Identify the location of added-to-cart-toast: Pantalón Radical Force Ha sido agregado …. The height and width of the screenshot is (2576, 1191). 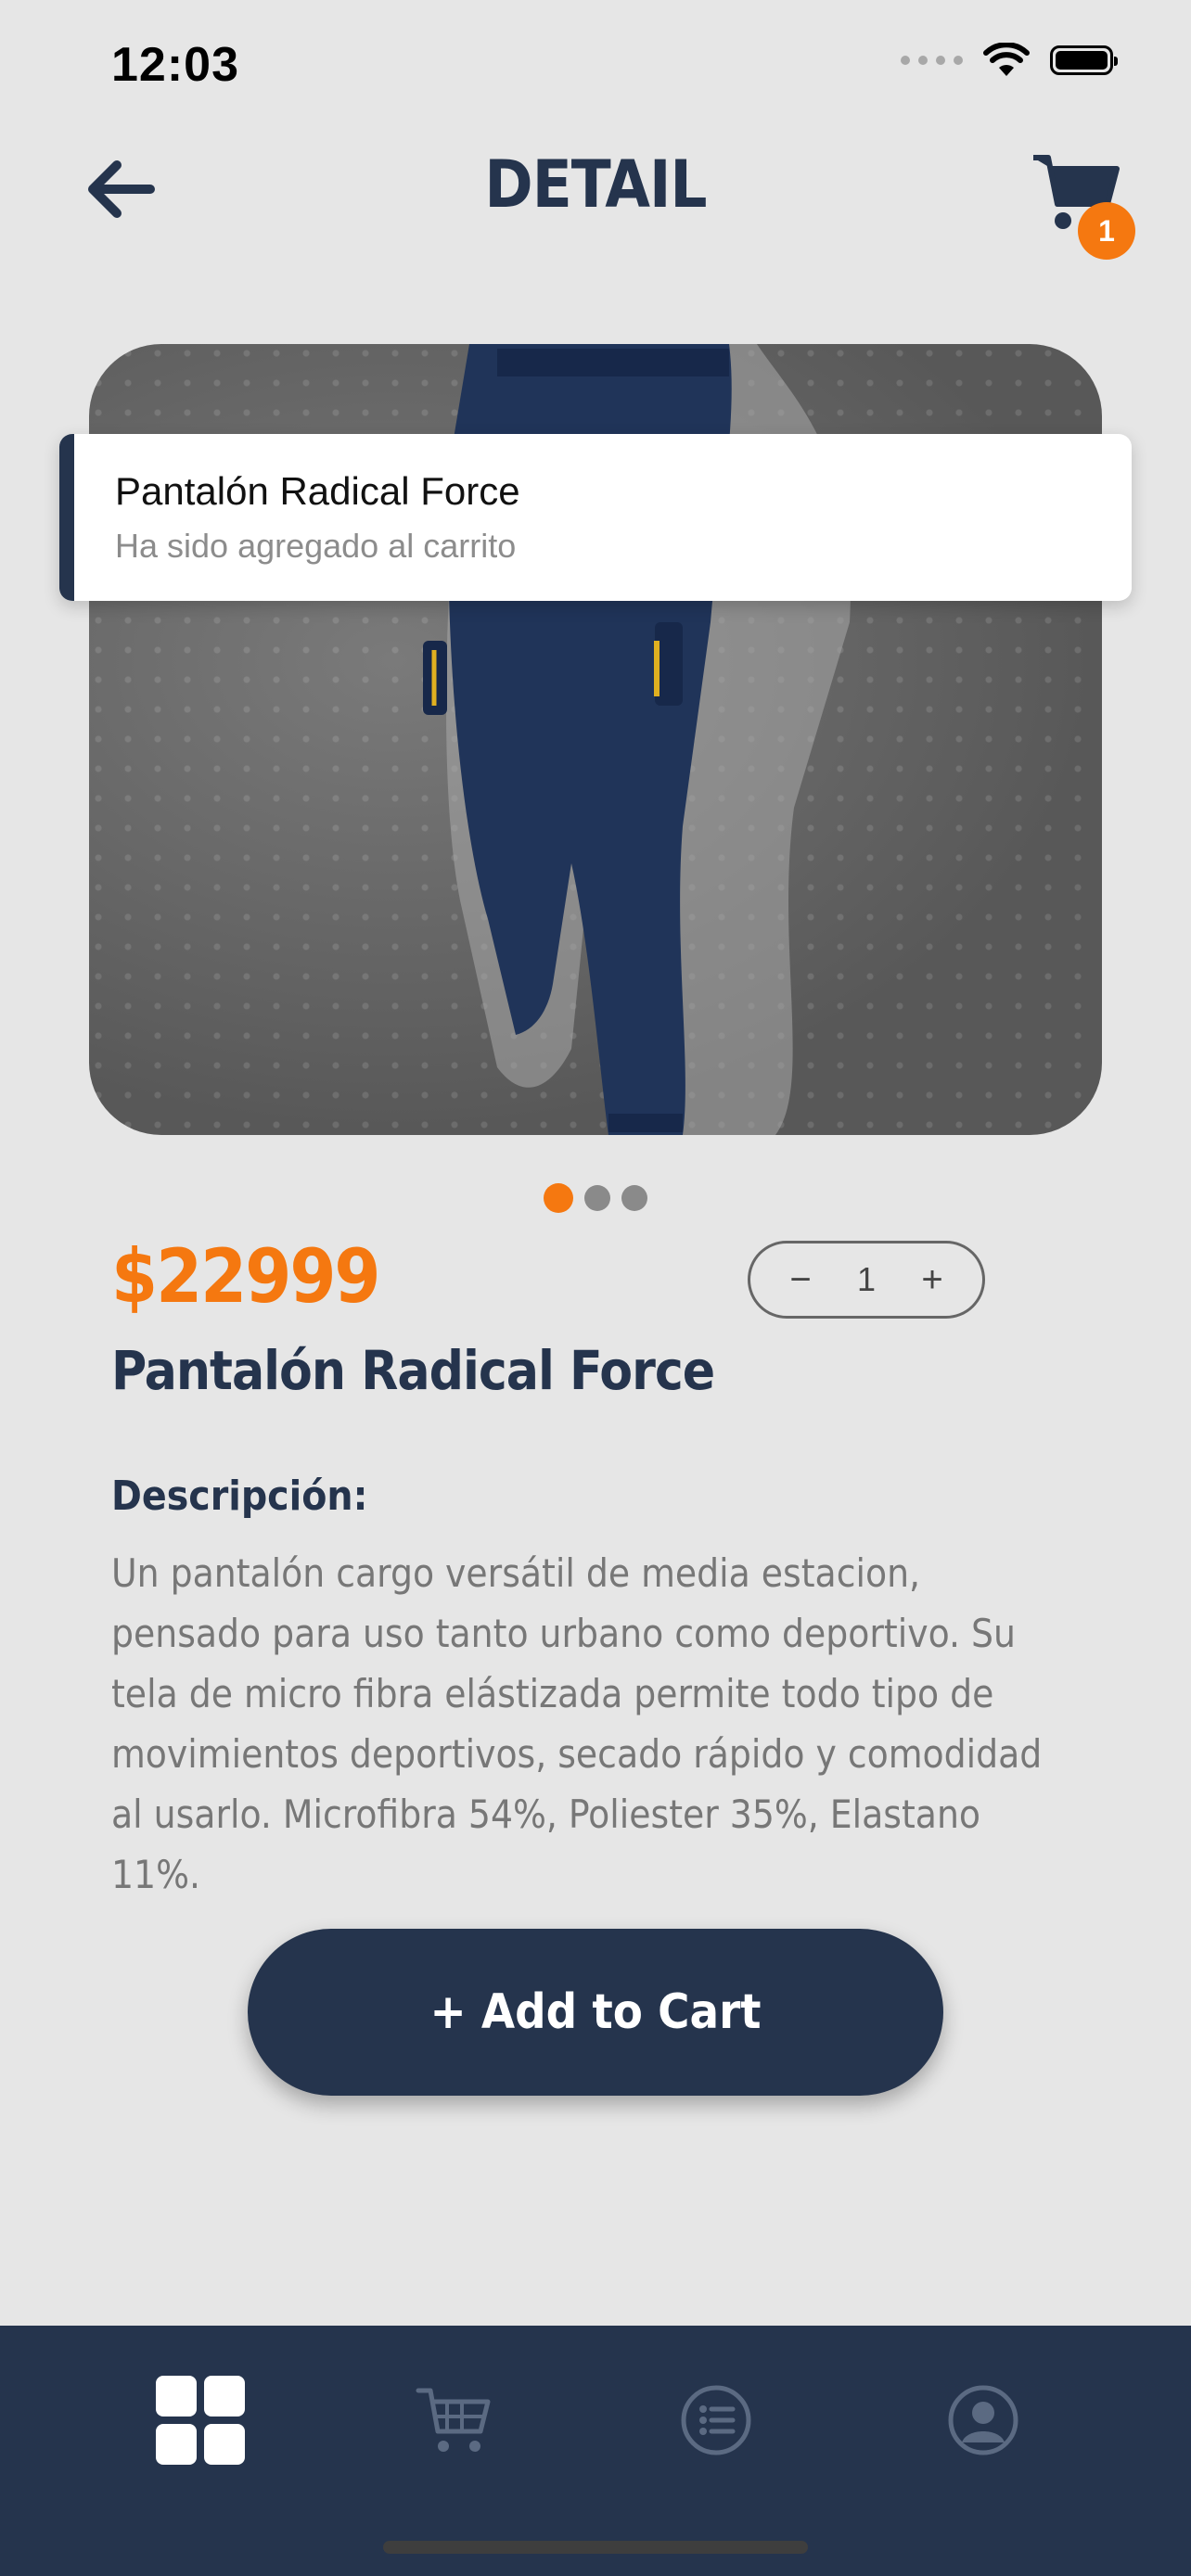
(595, 518).